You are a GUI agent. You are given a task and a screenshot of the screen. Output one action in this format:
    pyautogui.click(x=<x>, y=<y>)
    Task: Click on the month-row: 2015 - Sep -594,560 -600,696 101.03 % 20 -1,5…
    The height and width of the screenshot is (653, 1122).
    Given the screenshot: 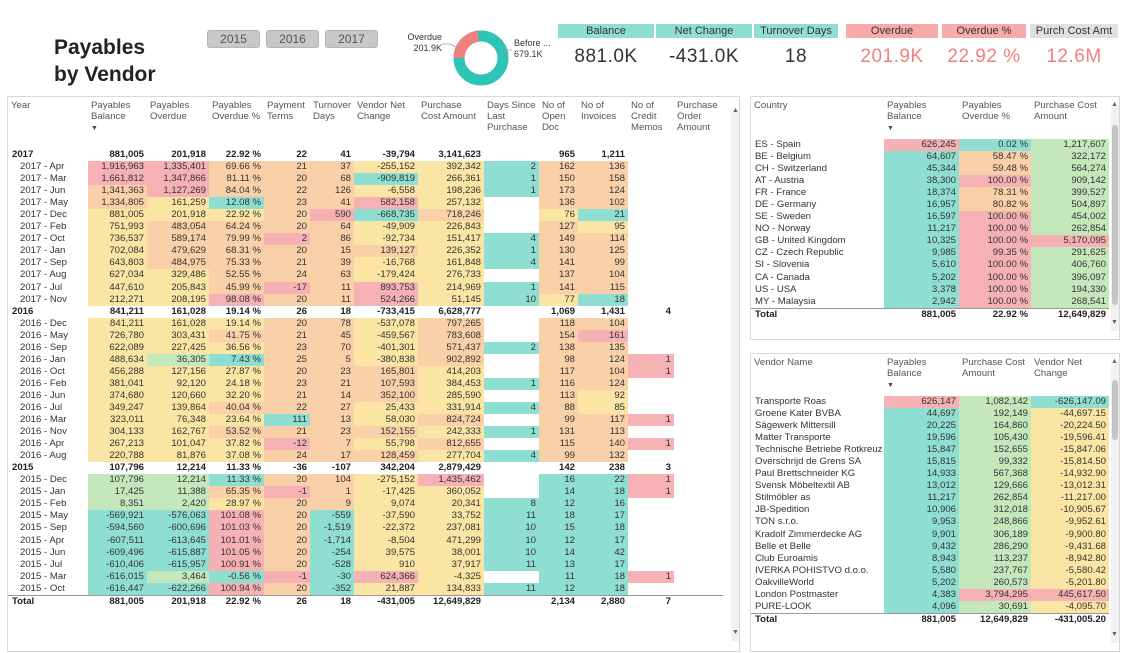 What is the action you would take?
    pyautogui.click(x=365, y=528)
    